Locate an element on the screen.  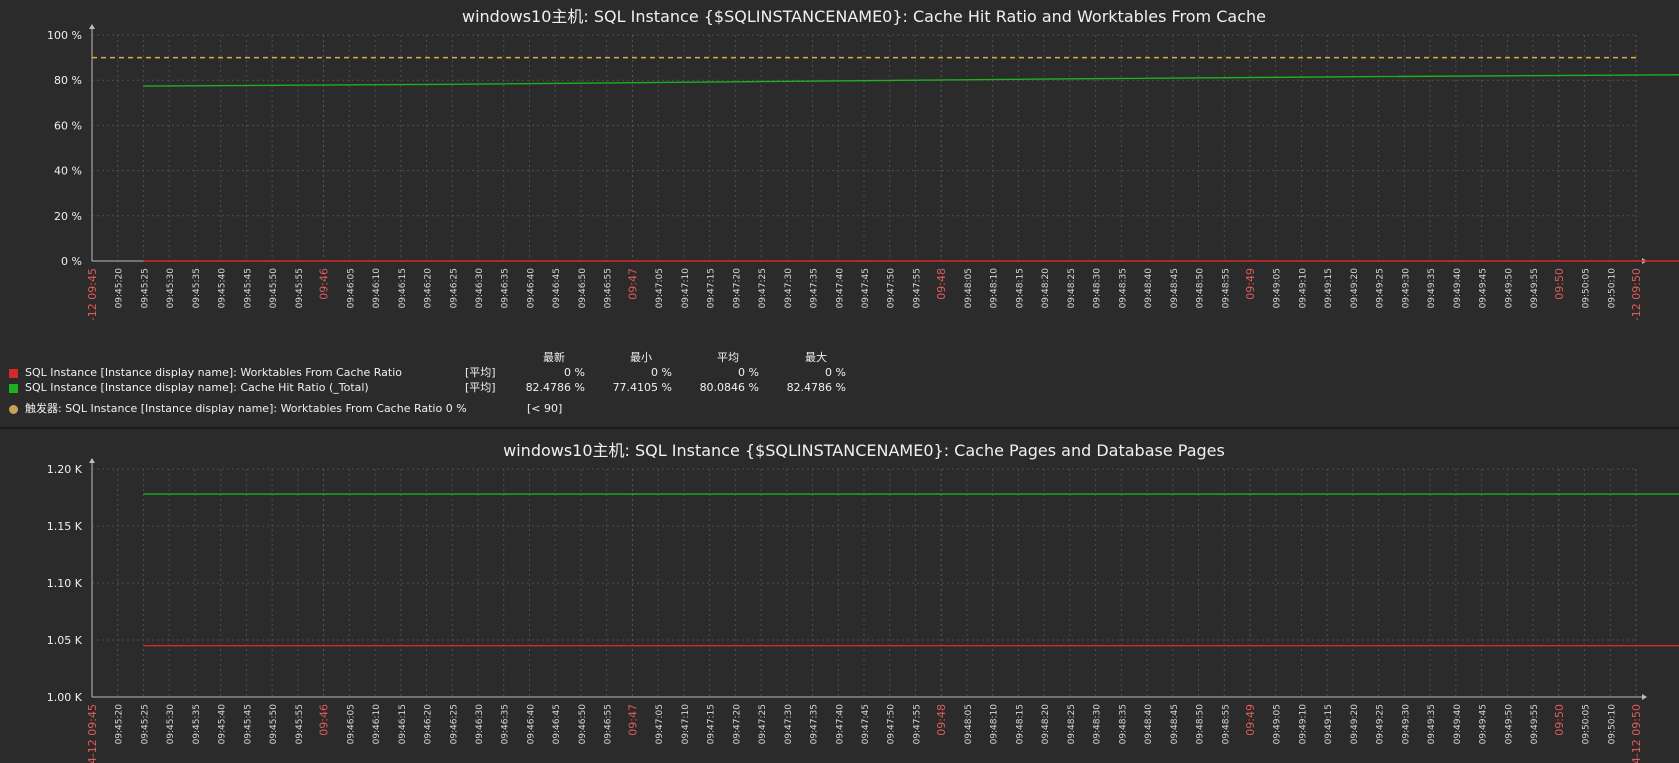
y-tick-label: 0 % is located at coordinates (71, 261).